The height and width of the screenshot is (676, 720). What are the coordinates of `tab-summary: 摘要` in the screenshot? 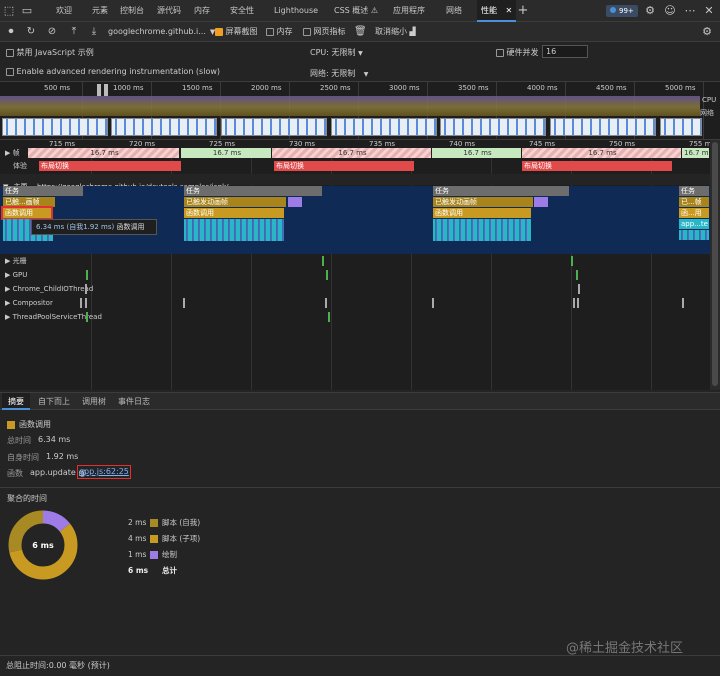 It's located at (16, 401).